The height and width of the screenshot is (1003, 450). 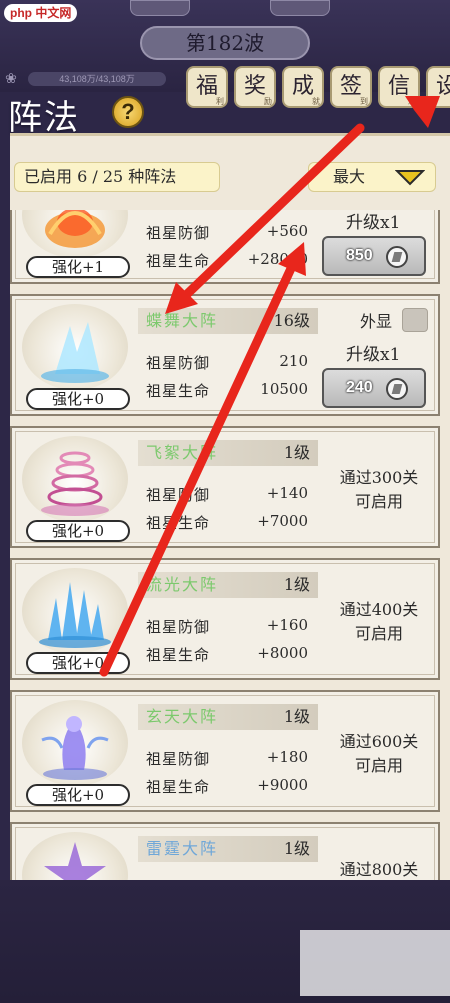 I want to click on formation-name-bar: 流光大阵 1级, so click(x=228, y=585).